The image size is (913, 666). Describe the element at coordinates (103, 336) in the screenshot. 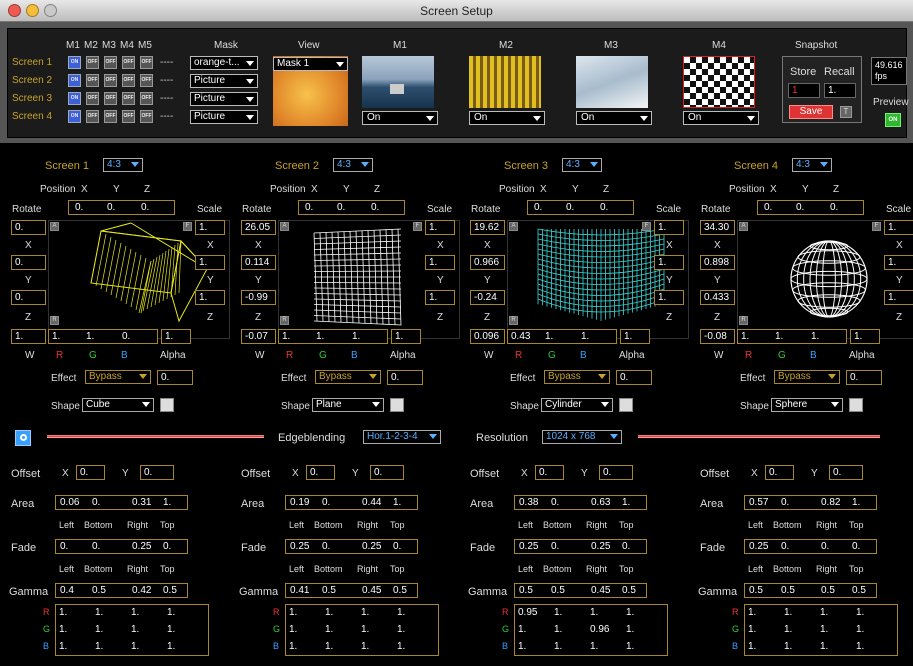

I see `color-fields: 1. 1. 0.` at that location.